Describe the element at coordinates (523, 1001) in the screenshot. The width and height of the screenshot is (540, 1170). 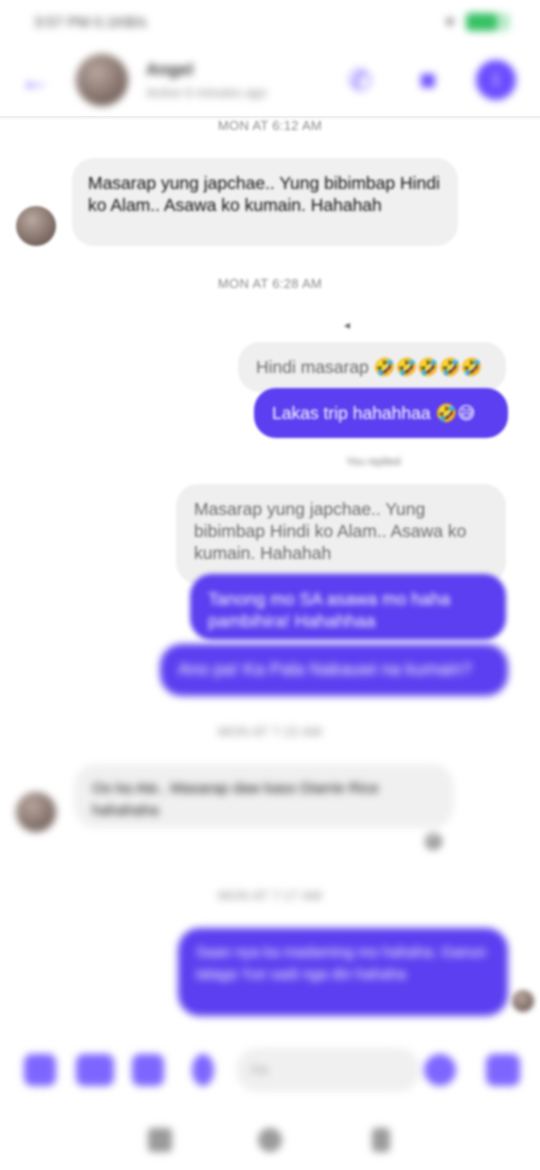
I see `seen-avatar` at that location.